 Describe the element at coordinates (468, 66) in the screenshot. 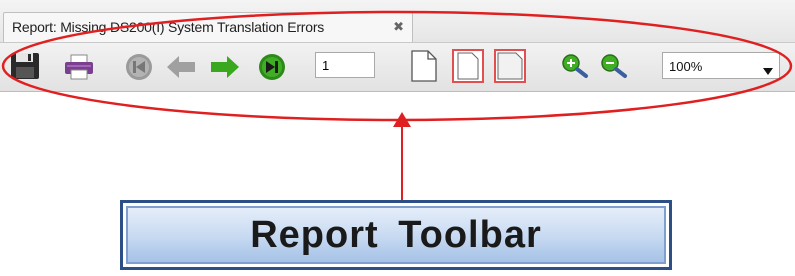

I see `fit-page-icon` at that location.